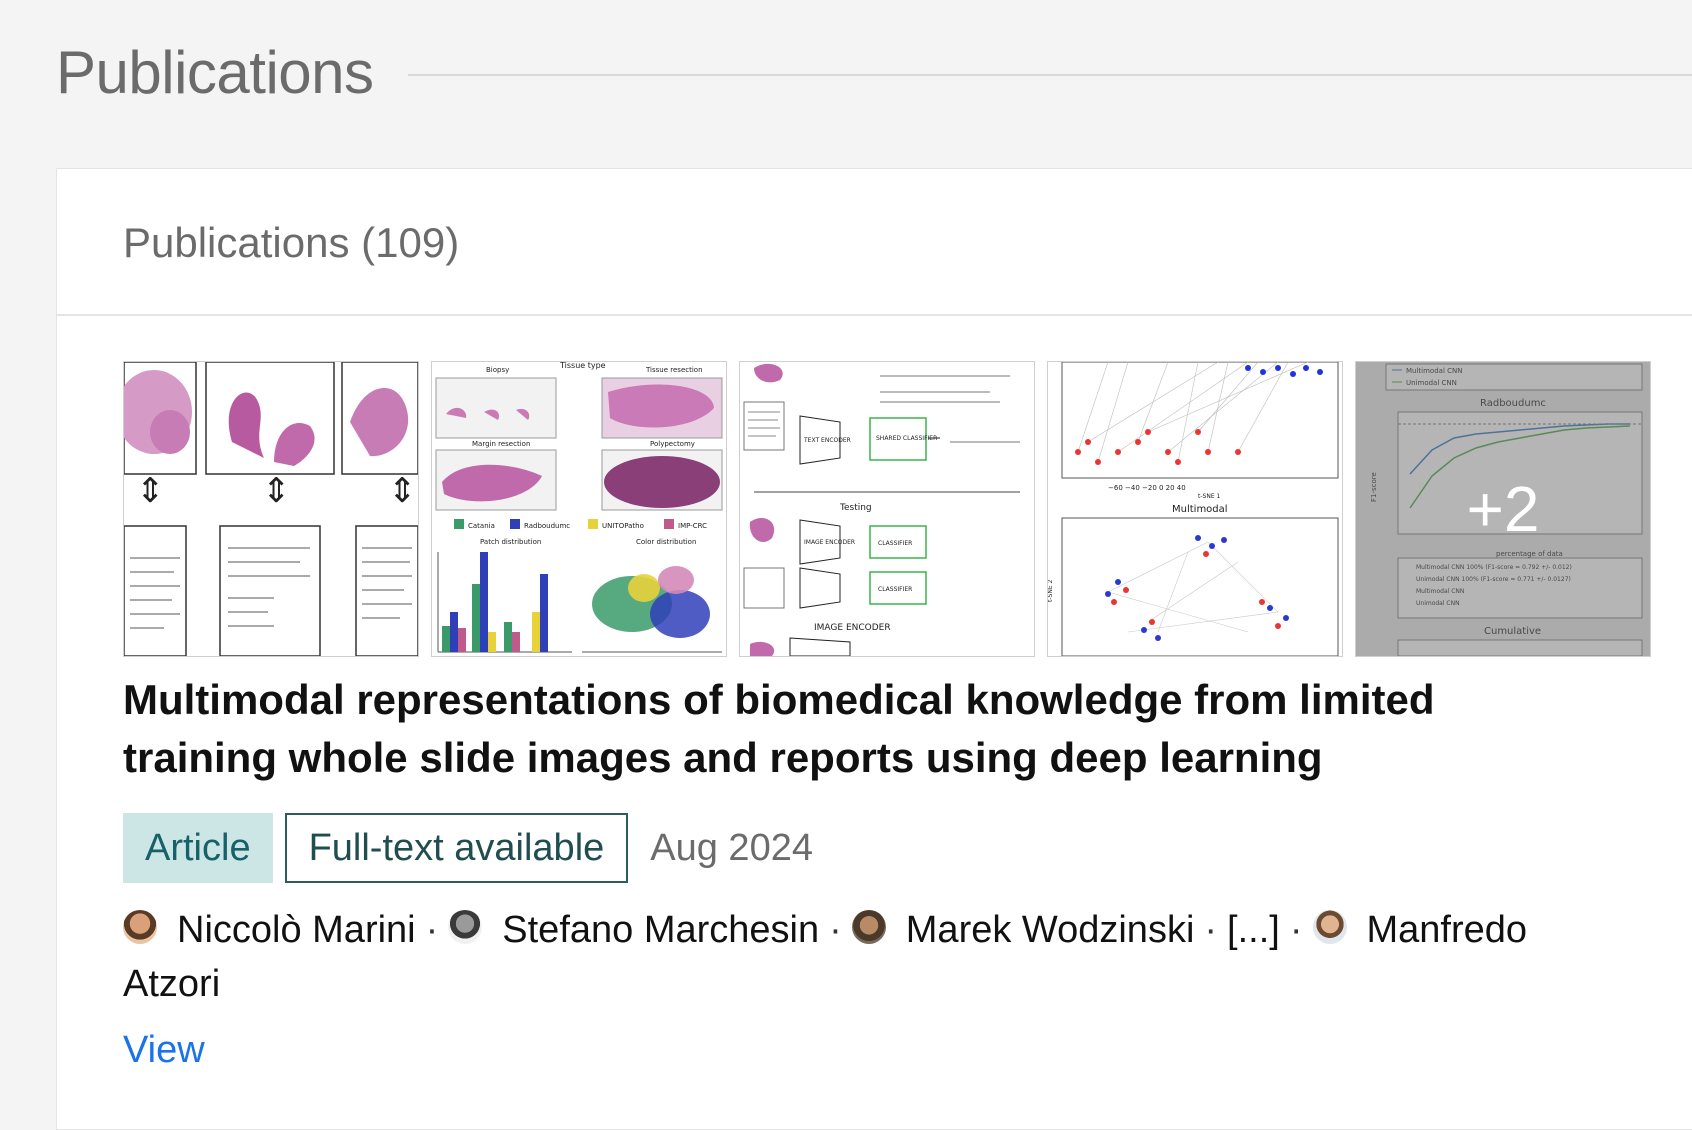  I want to click on fig3-label-classifier-1: CLASSIFIER, so click(895, 543).